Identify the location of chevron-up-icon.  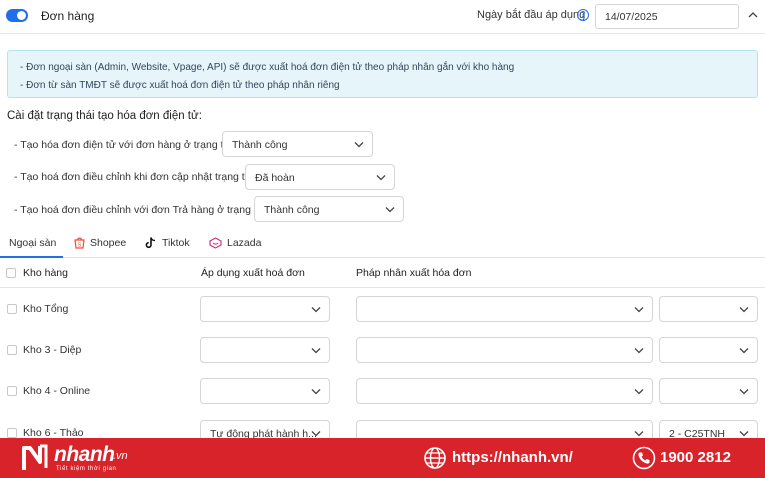
(753, 15).